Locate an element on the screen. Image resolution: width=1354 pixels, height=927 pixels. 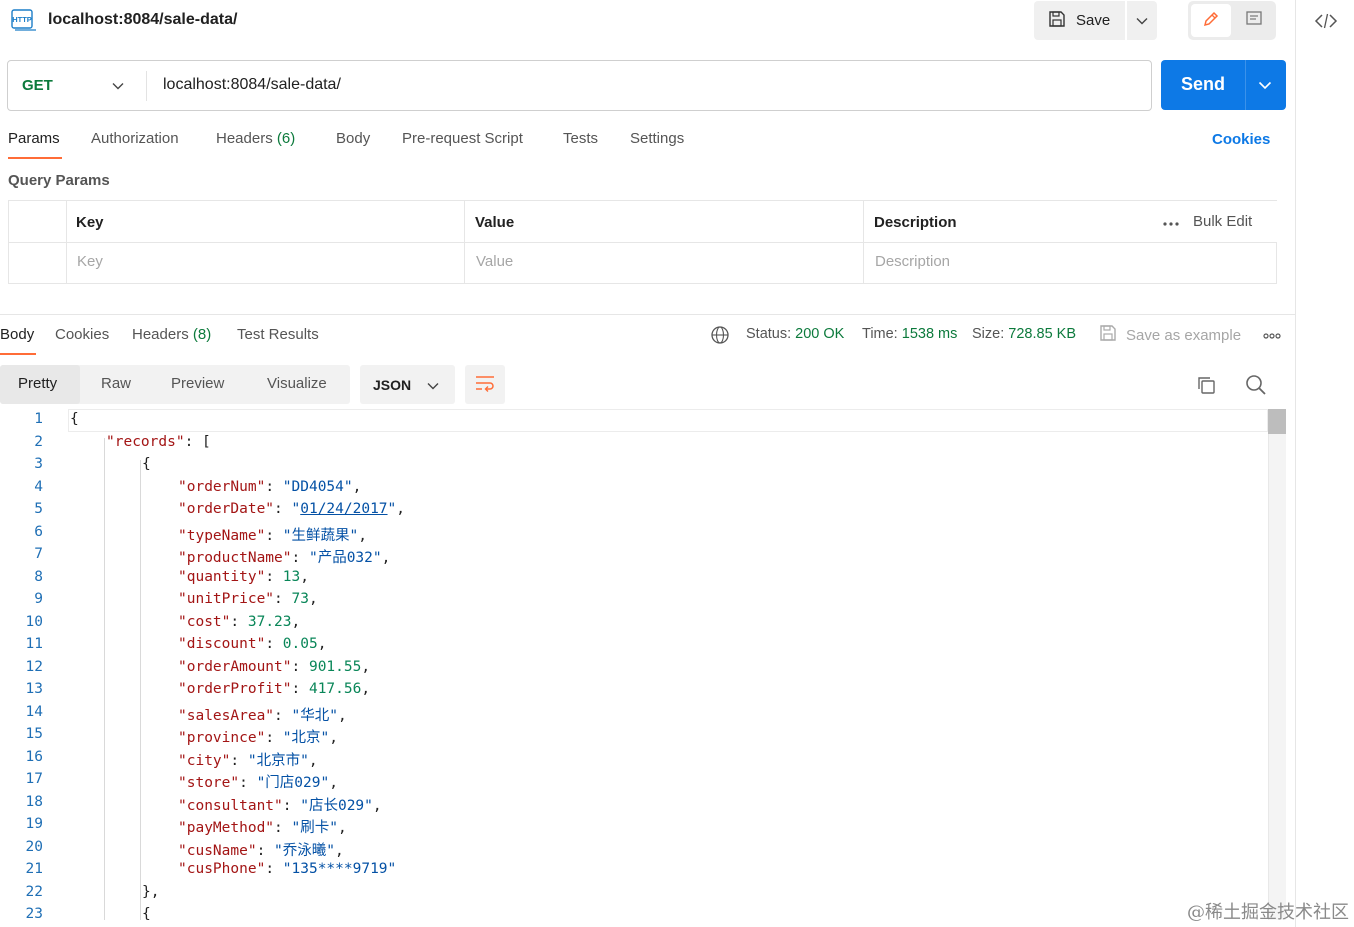
save-as-example-label: Save as example is located at coordinates (1184, 335).